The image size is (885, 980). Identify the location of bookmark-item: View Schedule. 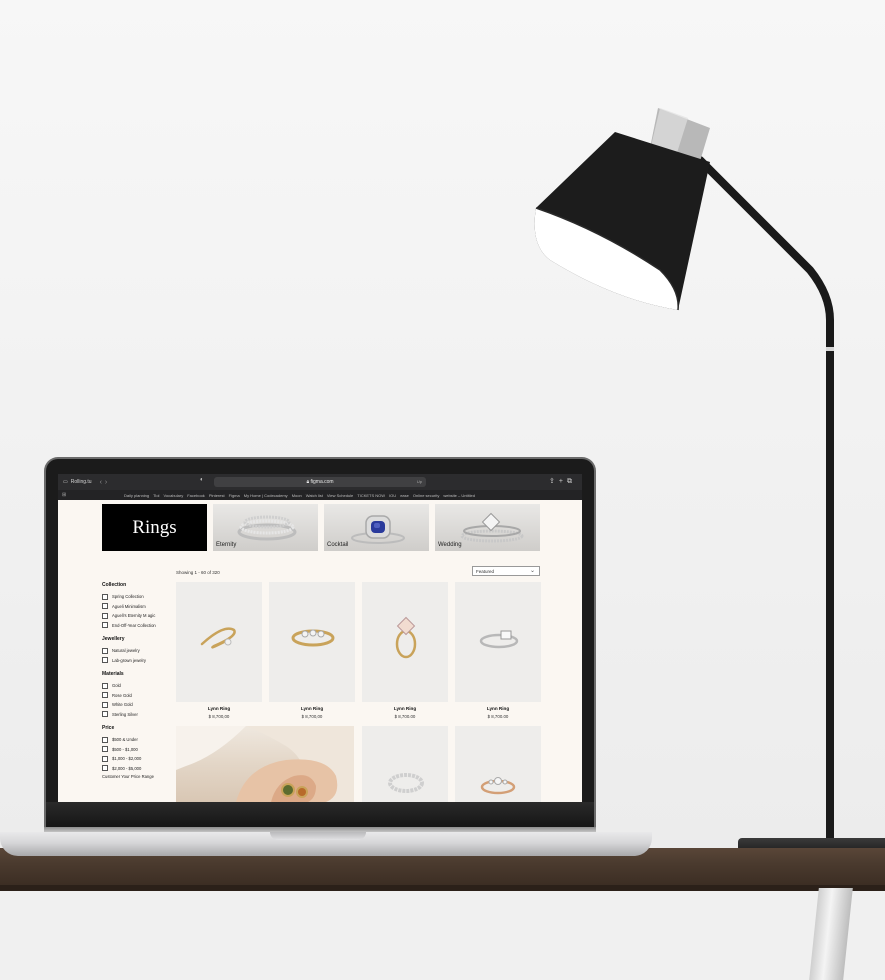
(340, 495).